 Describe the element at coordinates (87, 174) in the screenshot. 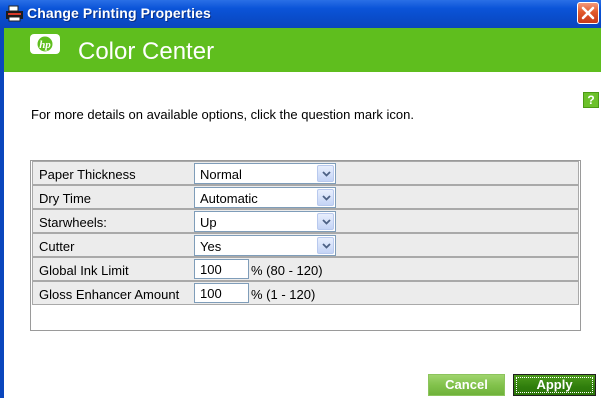

I see `property-label: Paper Thickness` at that location.